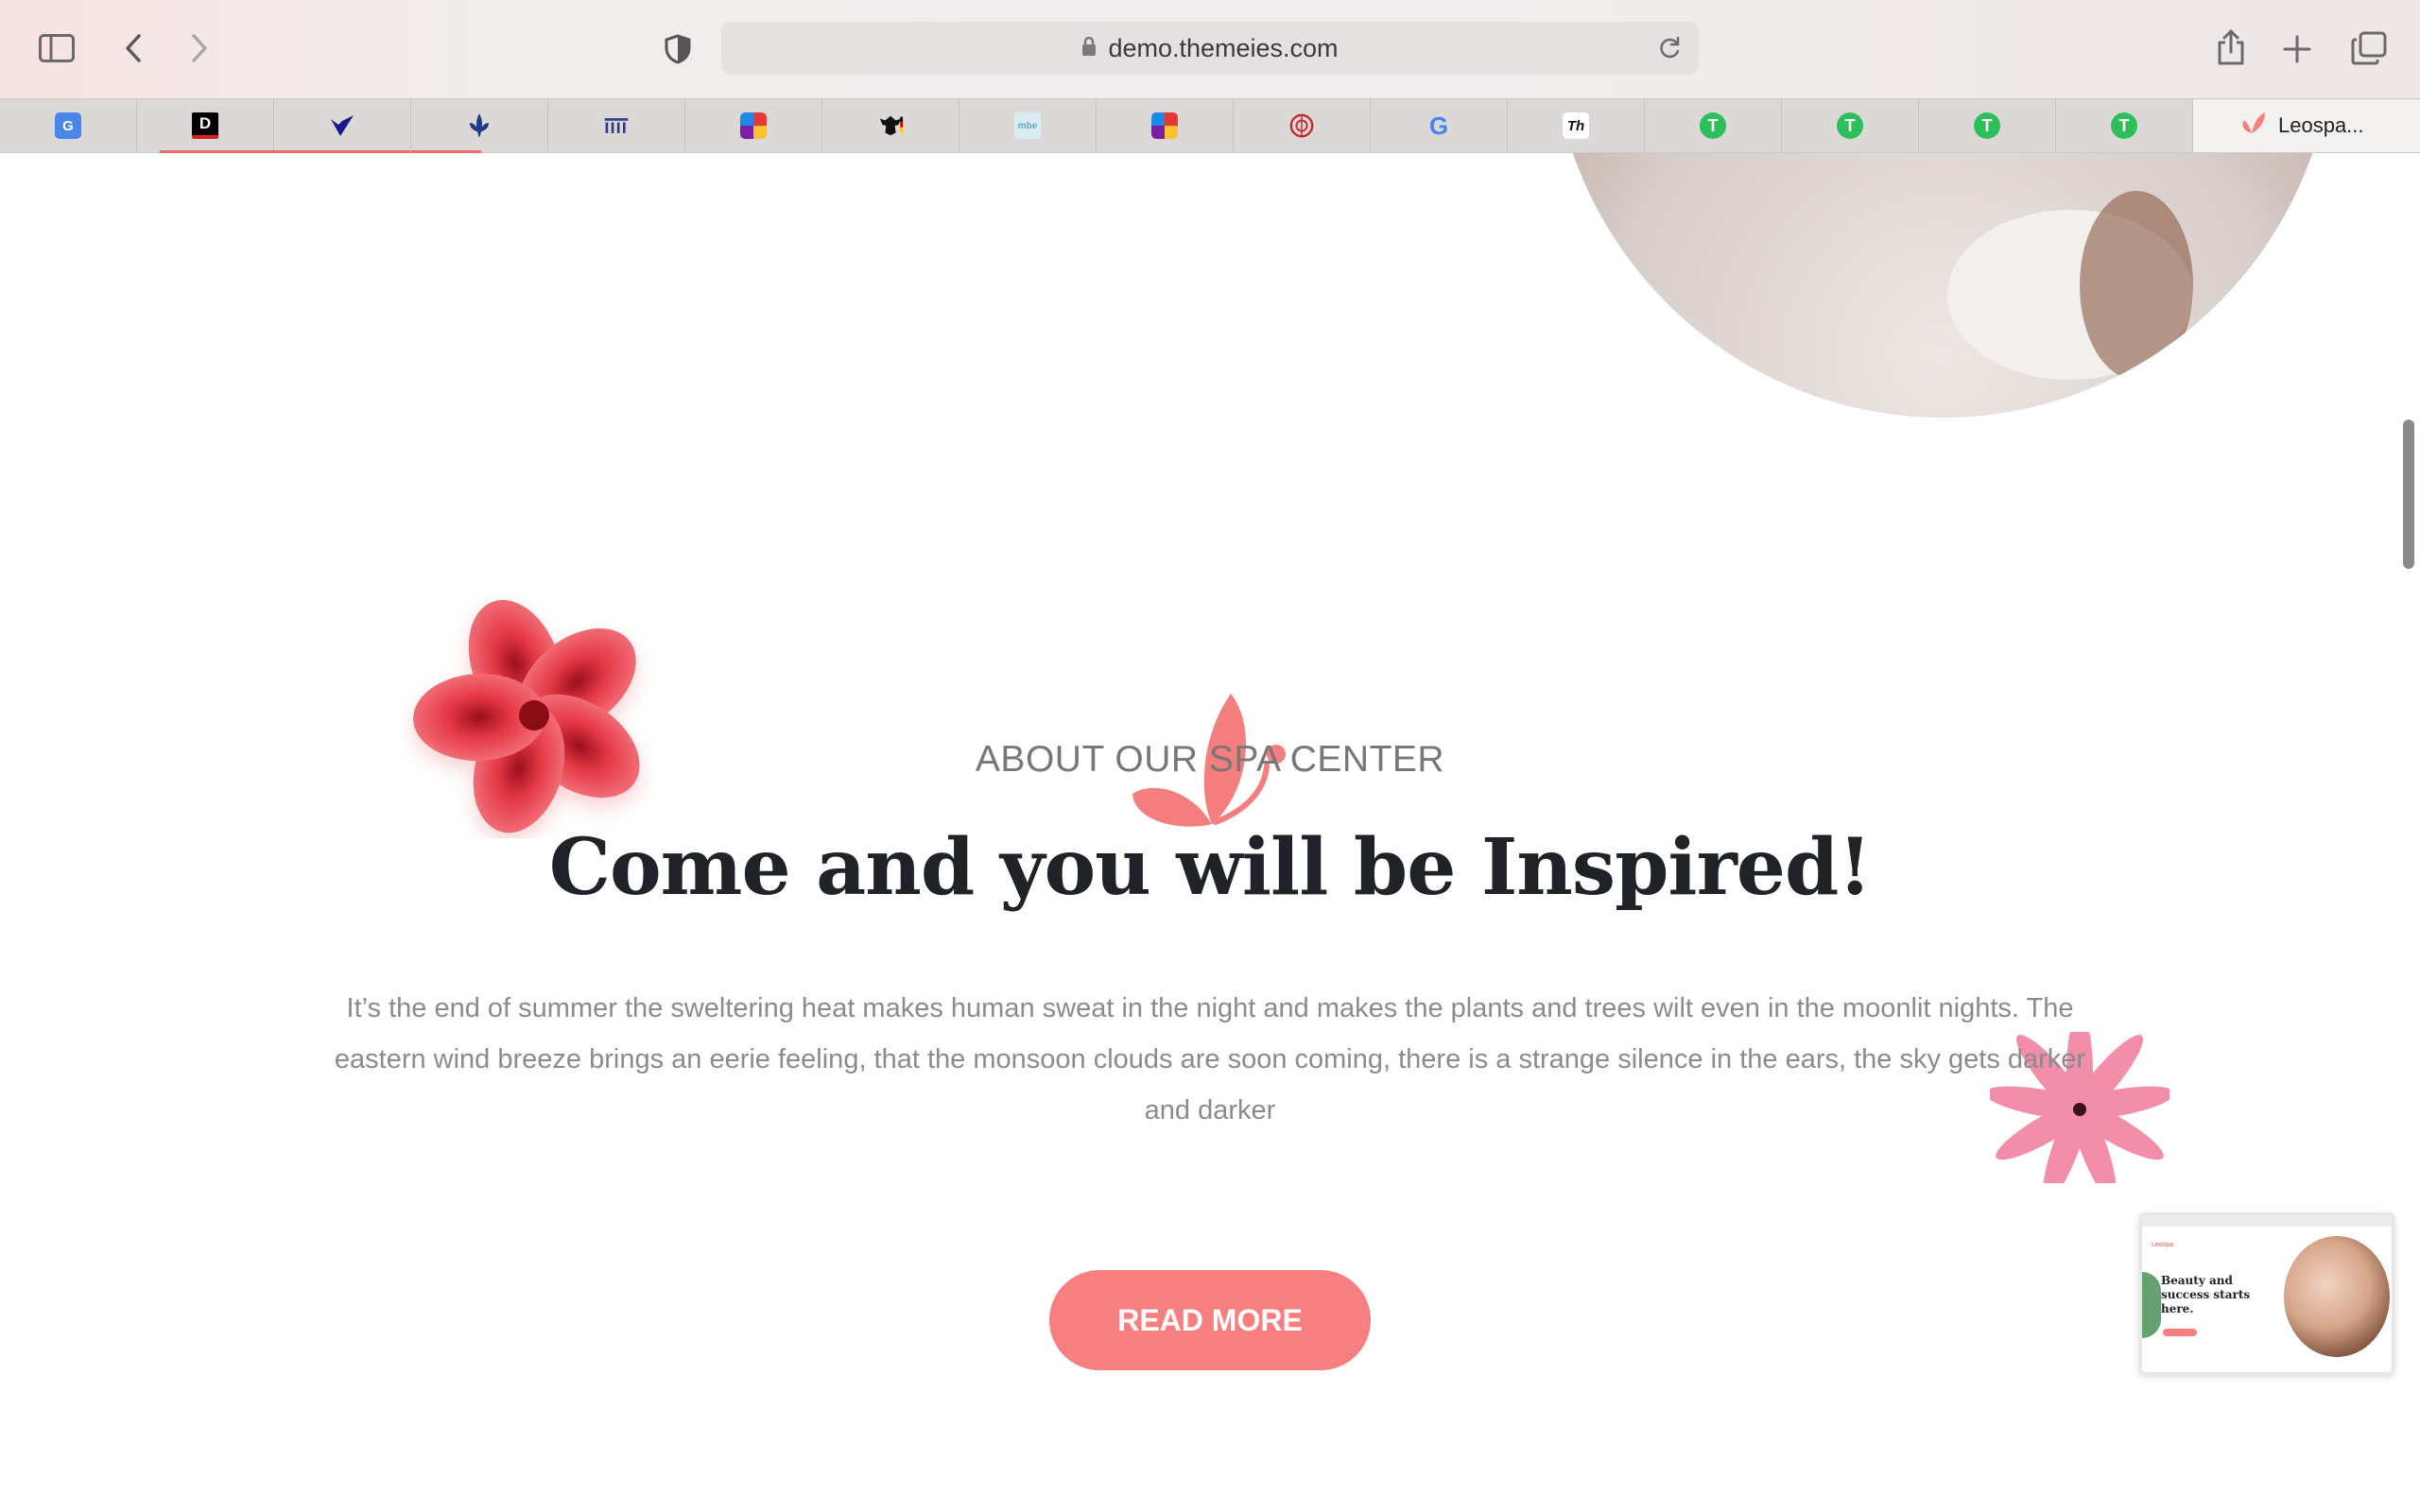 Image resolution: width=2420 pixels, height=1512 pixels. Describe the element at coordinates (2252, 126) in the screenshot. I see `leospa-favicon-icon` at that location.